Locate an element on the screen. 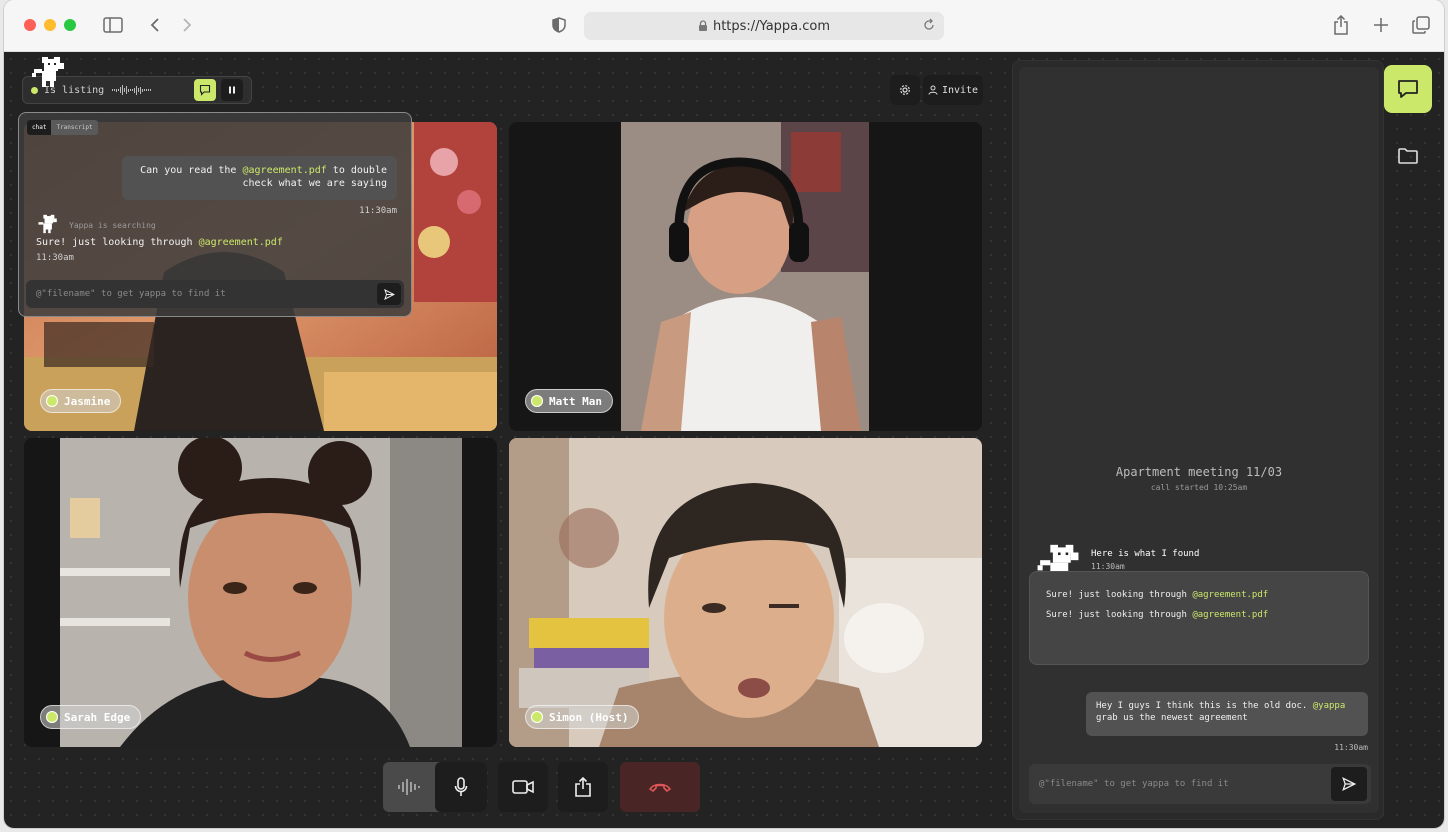  tab-transcript: Transcript is located at coordinates (74, 127).